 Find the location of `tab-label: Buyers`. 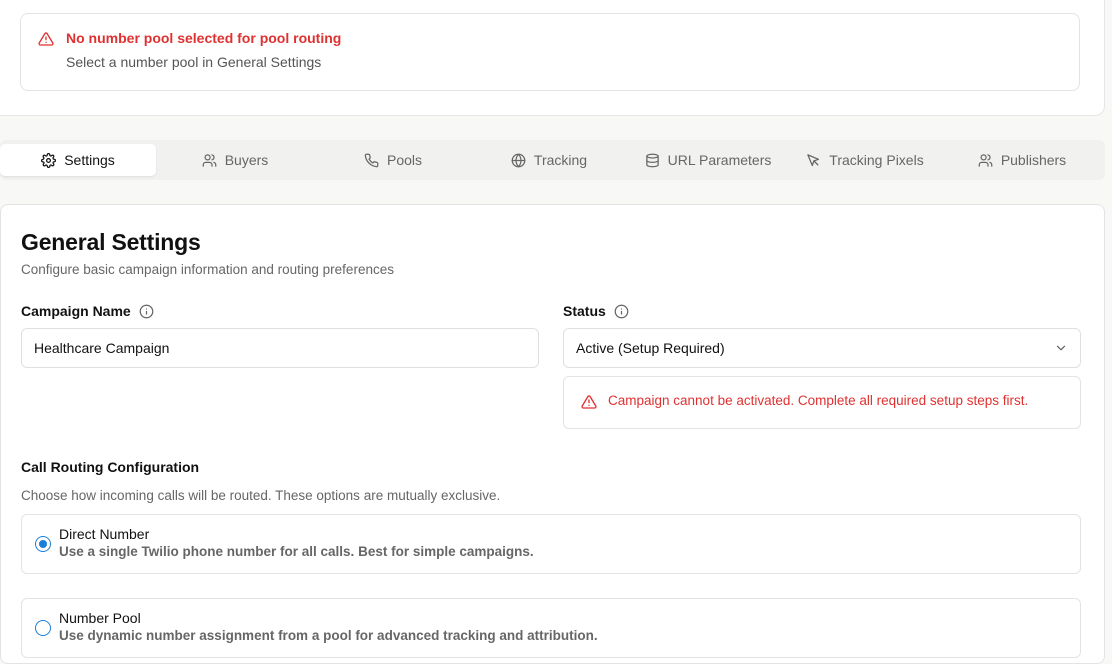

tab-label: Buyers is located at coordinates (246, 160).